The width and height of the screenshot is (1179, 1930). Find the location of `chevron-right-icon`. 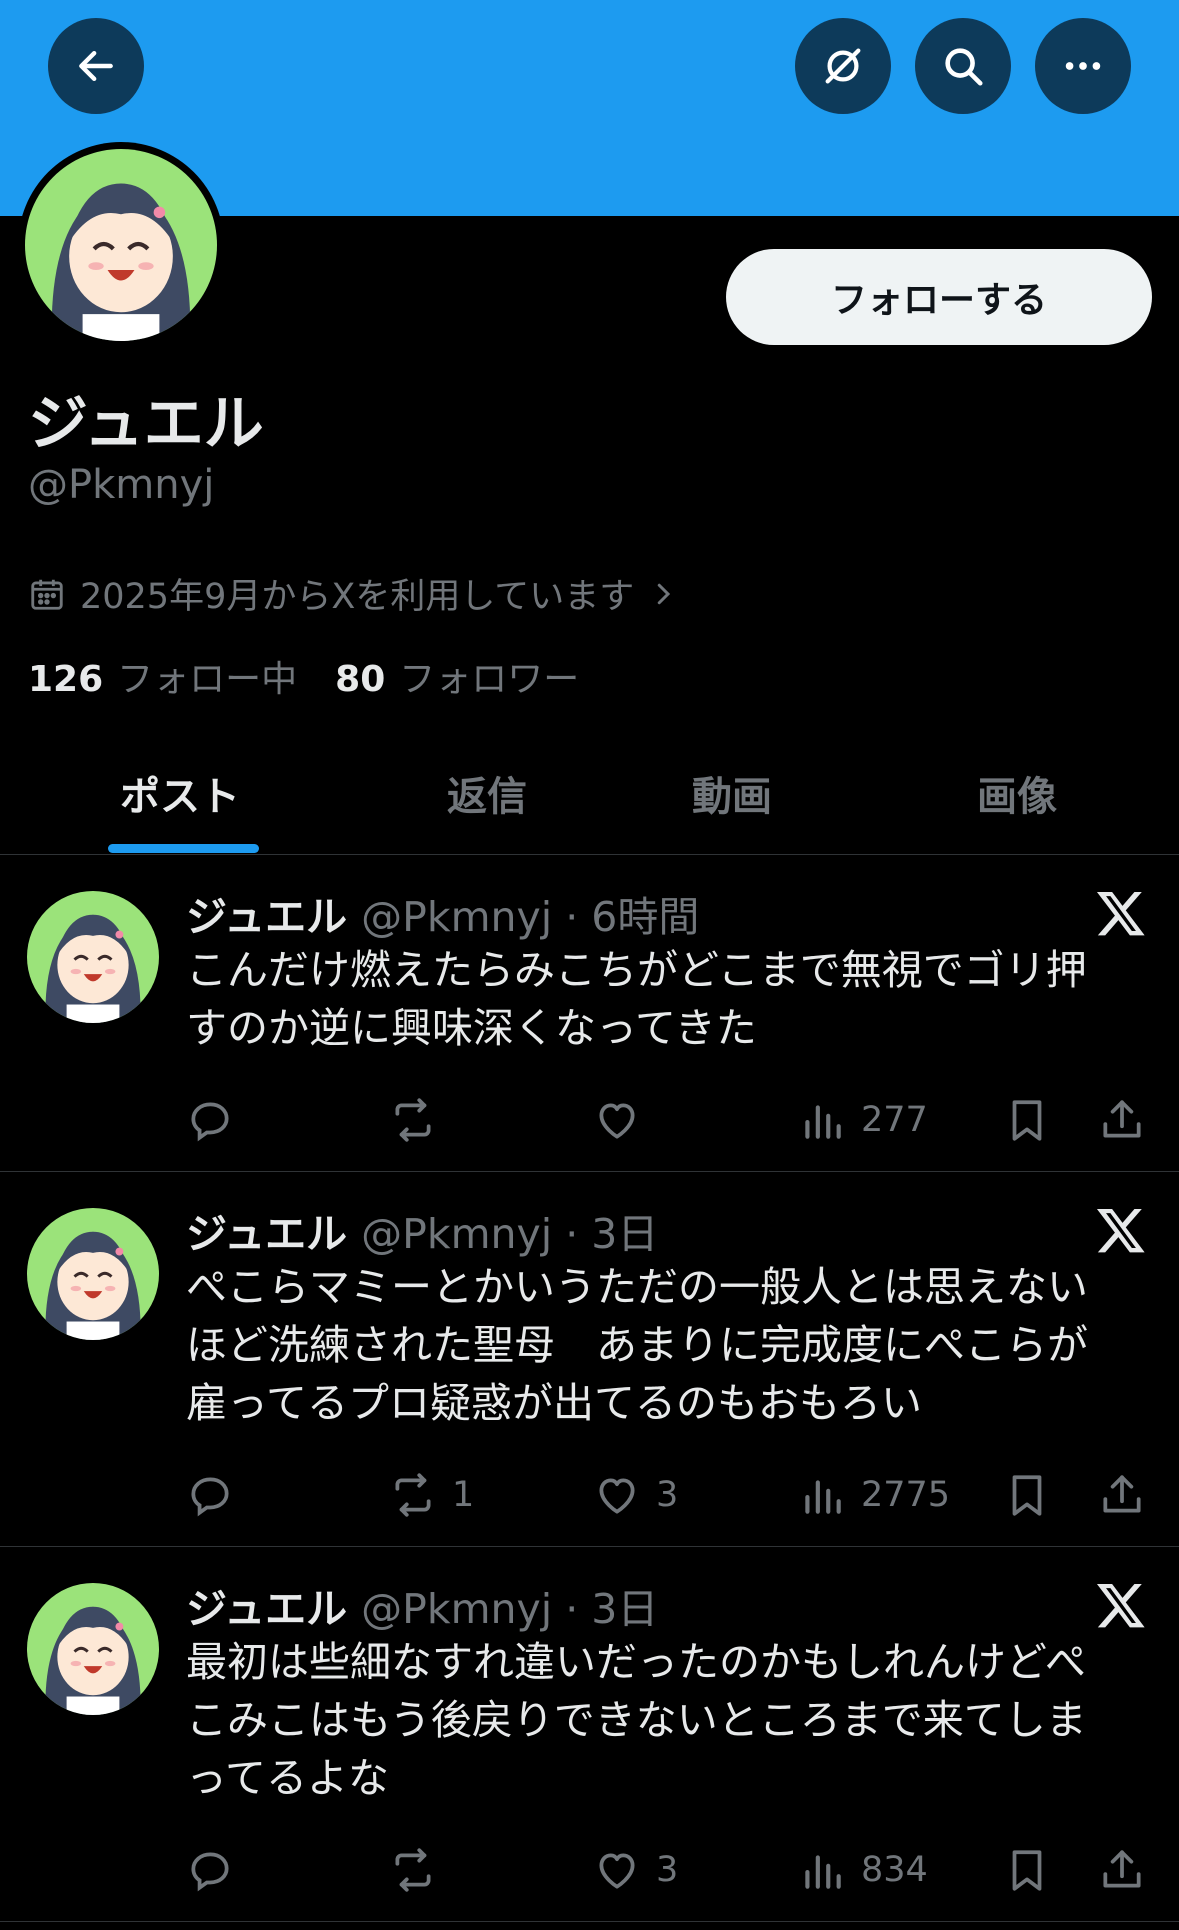

chevron-right-icon is located at coordinates (664, 593).